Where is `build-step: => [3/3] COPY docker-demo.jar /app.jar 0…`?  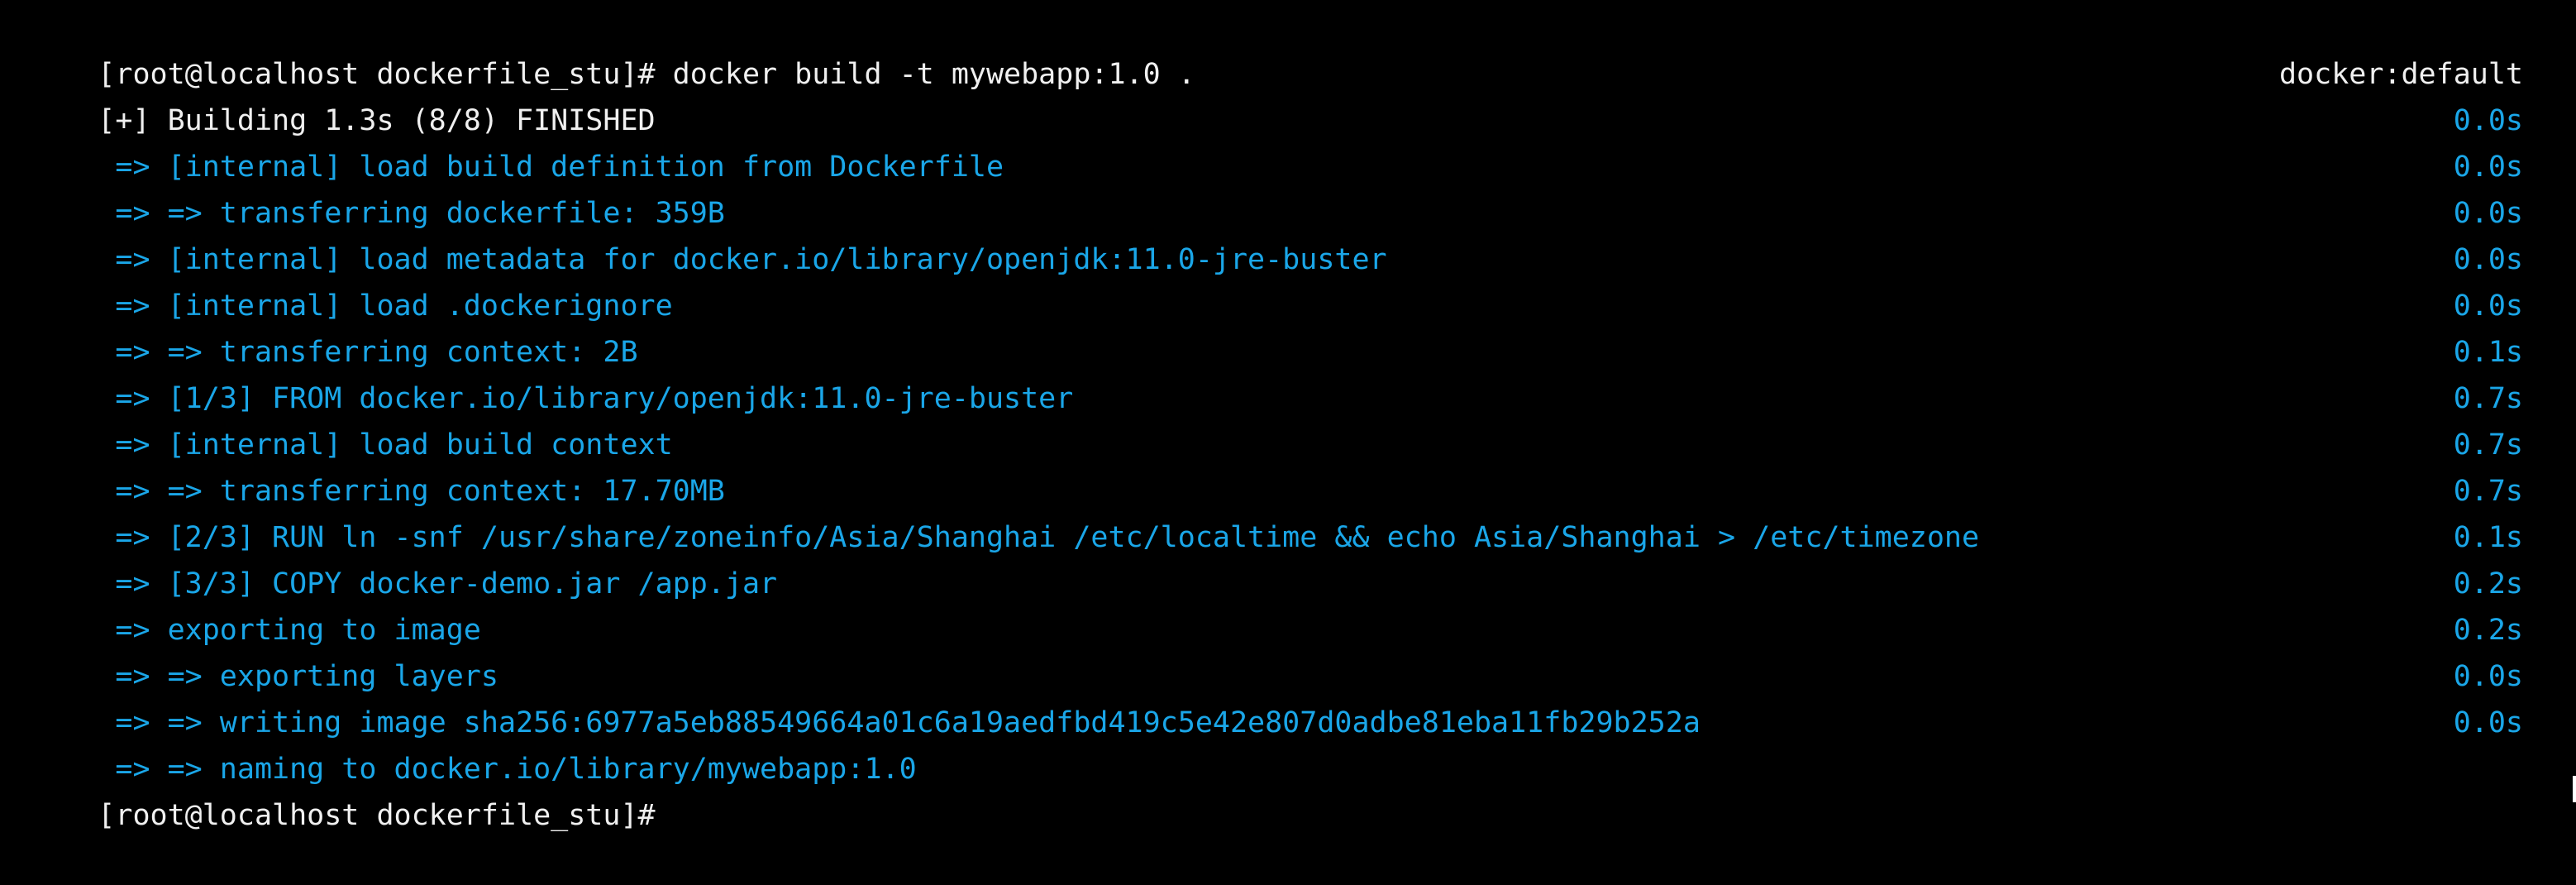 build-step: => [3/3] COPY docker-demo.jar /app.jar 0… is located at coordinates (1275, 557).